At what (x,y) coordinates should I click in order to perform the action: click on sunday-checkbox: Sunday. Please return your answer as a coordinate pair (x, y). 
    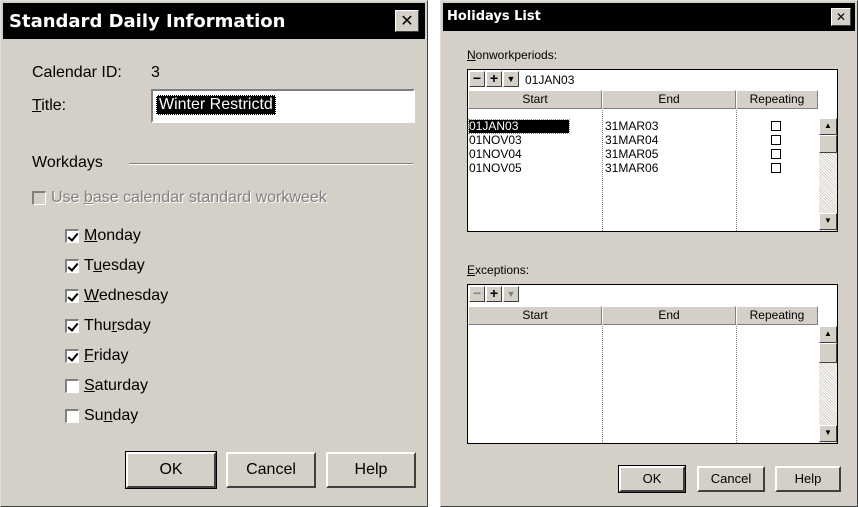
    Looking at the image, I should click on (116, 416).